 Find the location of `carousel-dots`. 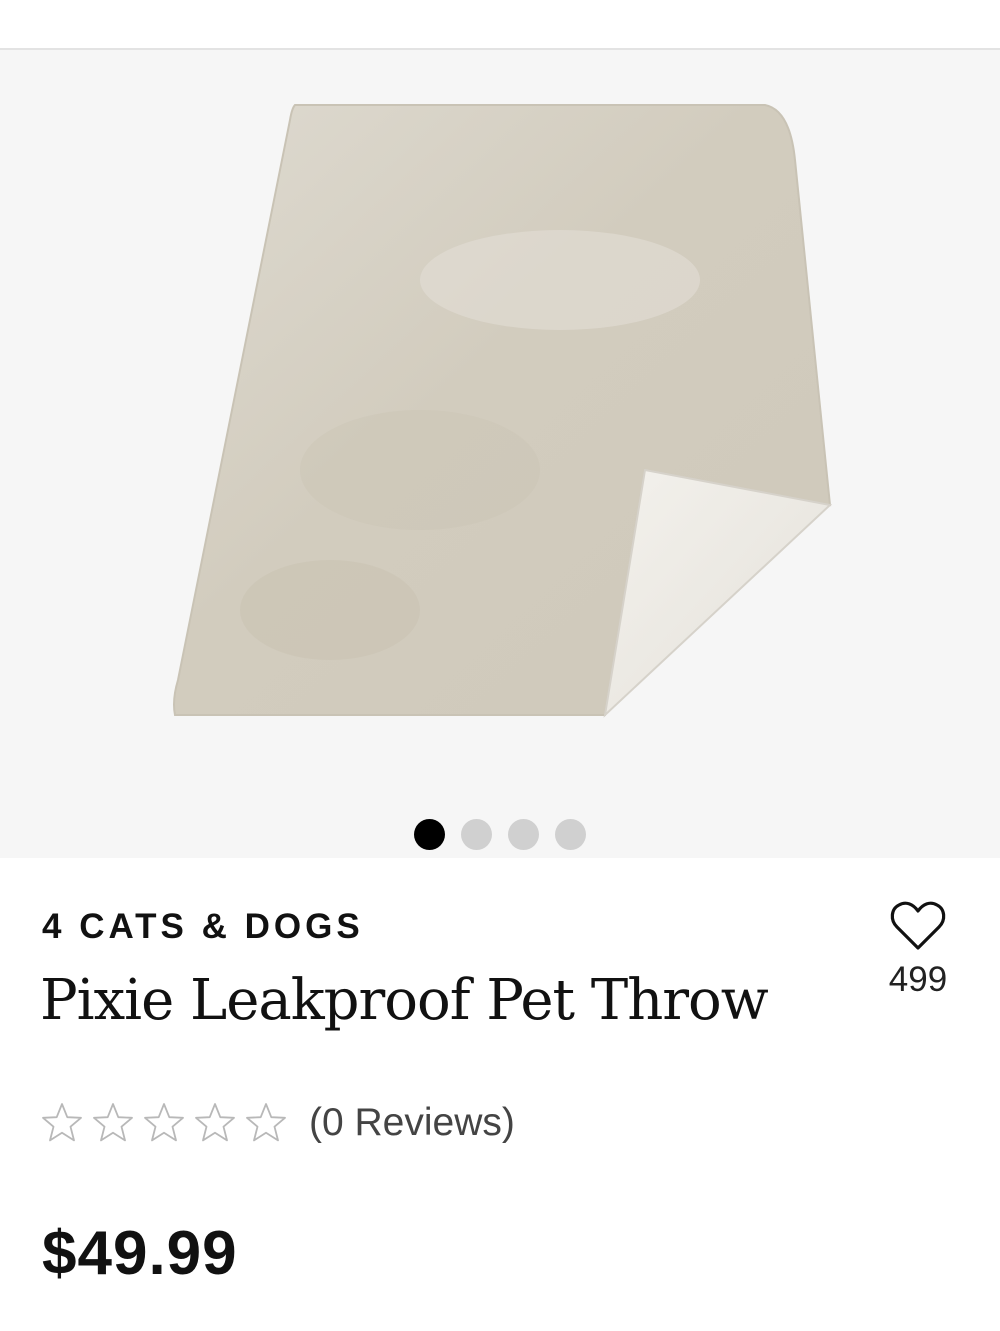

carousel-dots is located at coordinates (500, 834).